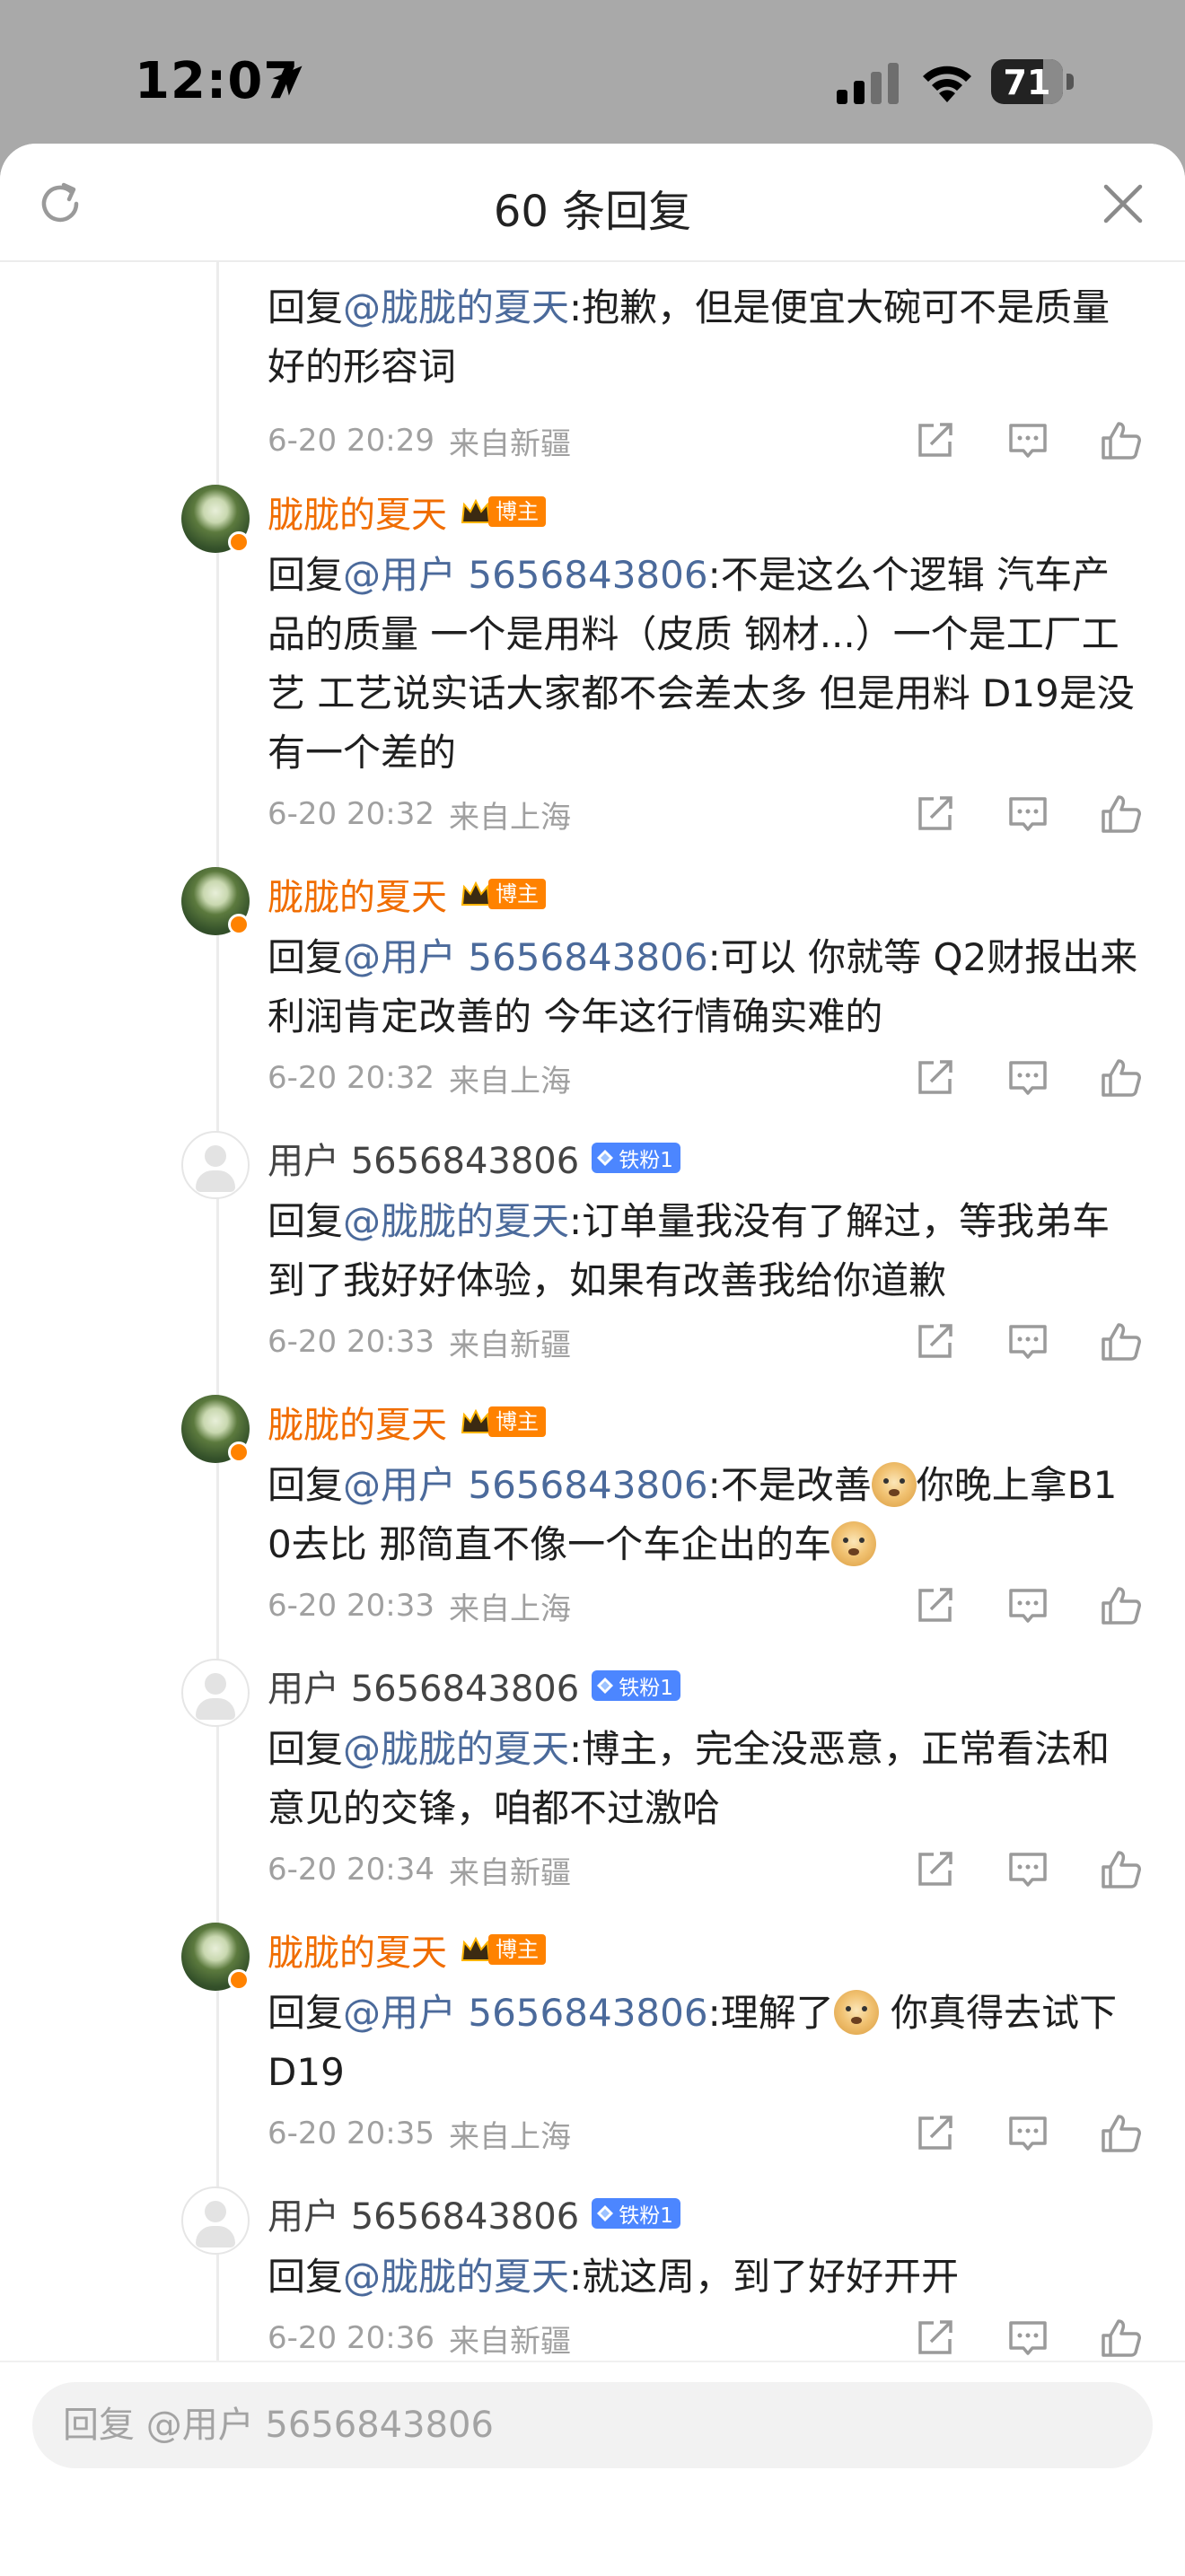 The height and width of the screenshot is (2576, 1185). I want to click on thread-line, so click(217, 1364).